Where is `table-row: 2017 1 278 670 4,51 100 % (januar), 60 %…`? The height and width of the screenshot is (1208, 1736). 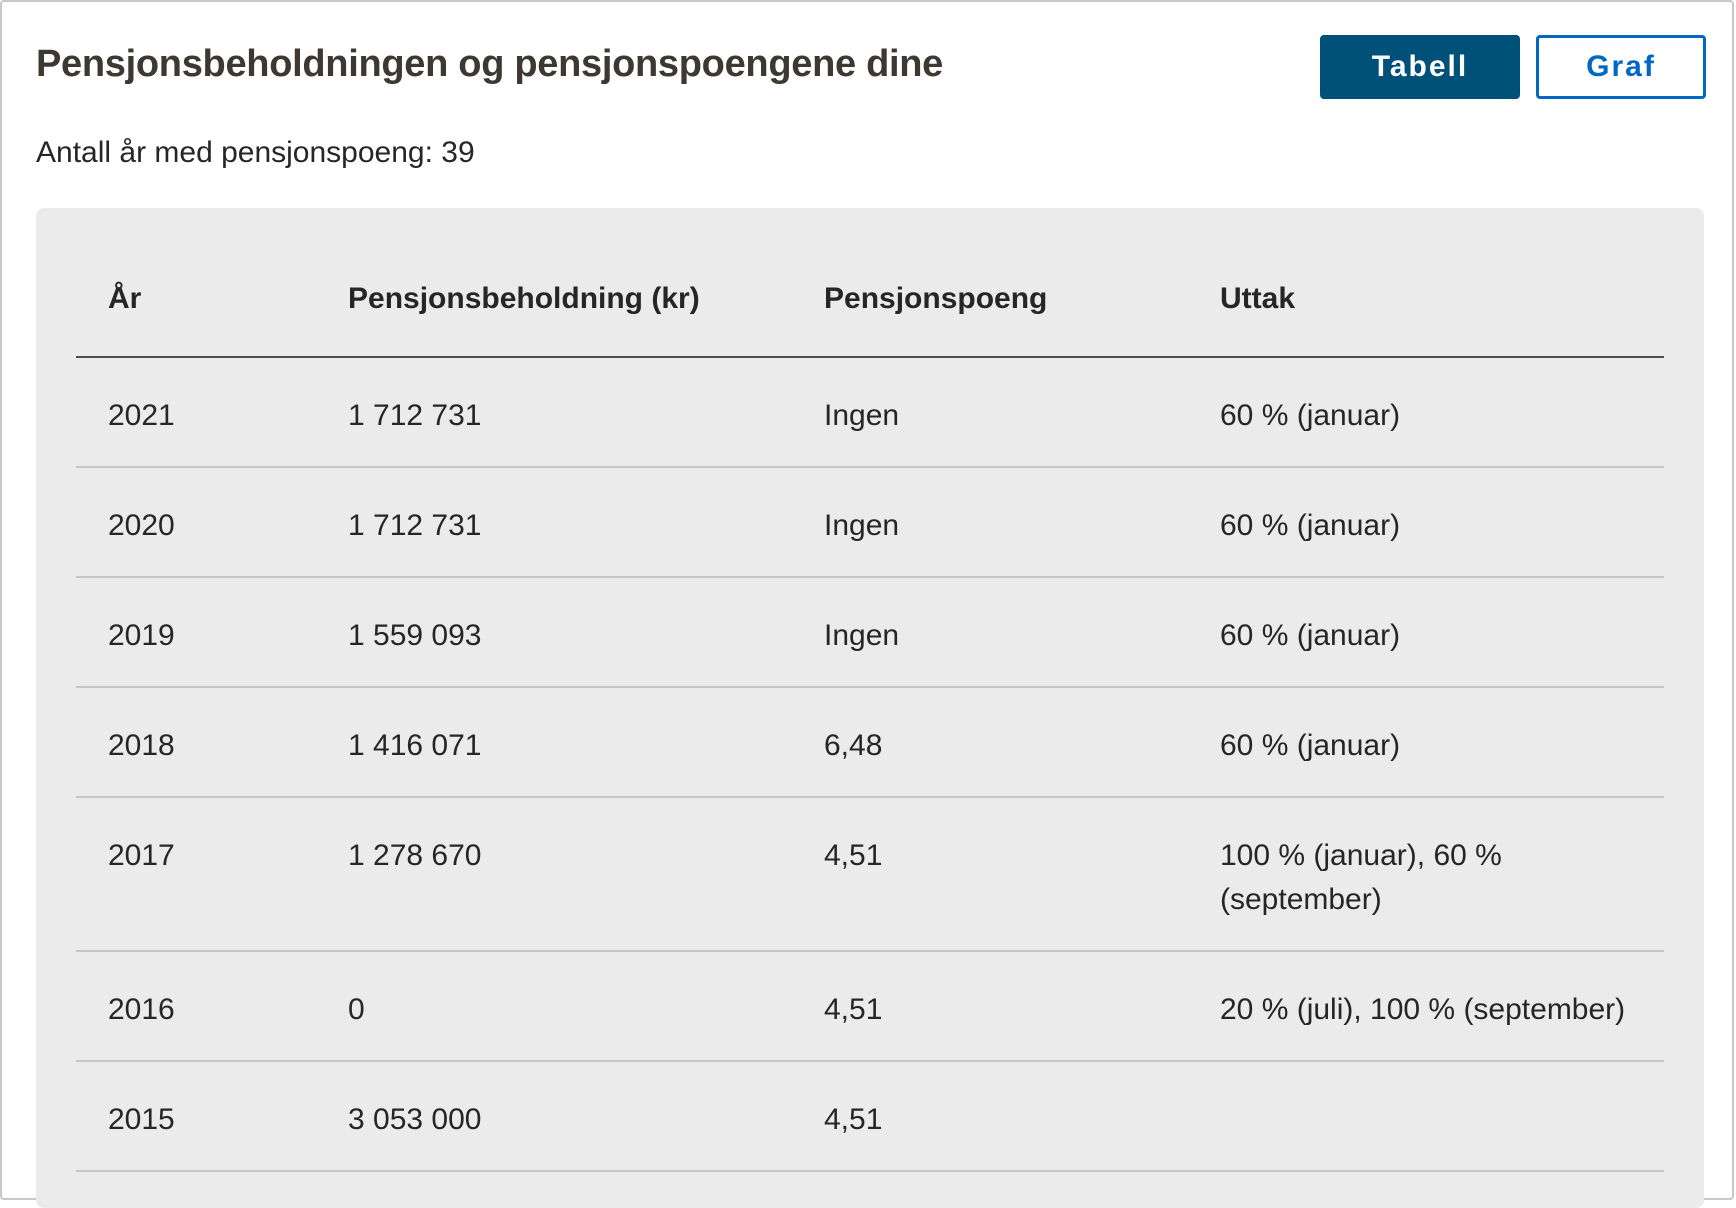
table-row: 2017 1 278 670 4,51 100 % (januar), 60 %… is located at coordinates (870, 875).